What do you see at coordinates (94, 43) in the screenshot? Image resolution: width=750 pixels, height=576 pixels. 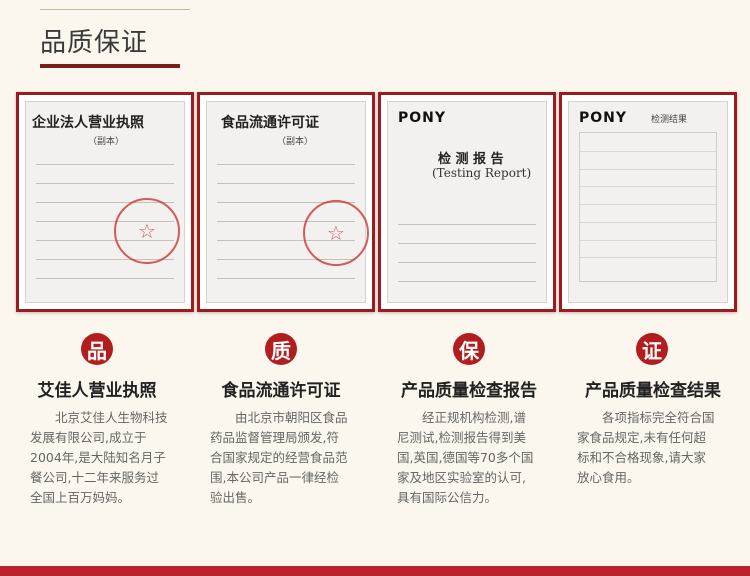 I see `section-title: 品质保证` at bounding box center [94, 43].